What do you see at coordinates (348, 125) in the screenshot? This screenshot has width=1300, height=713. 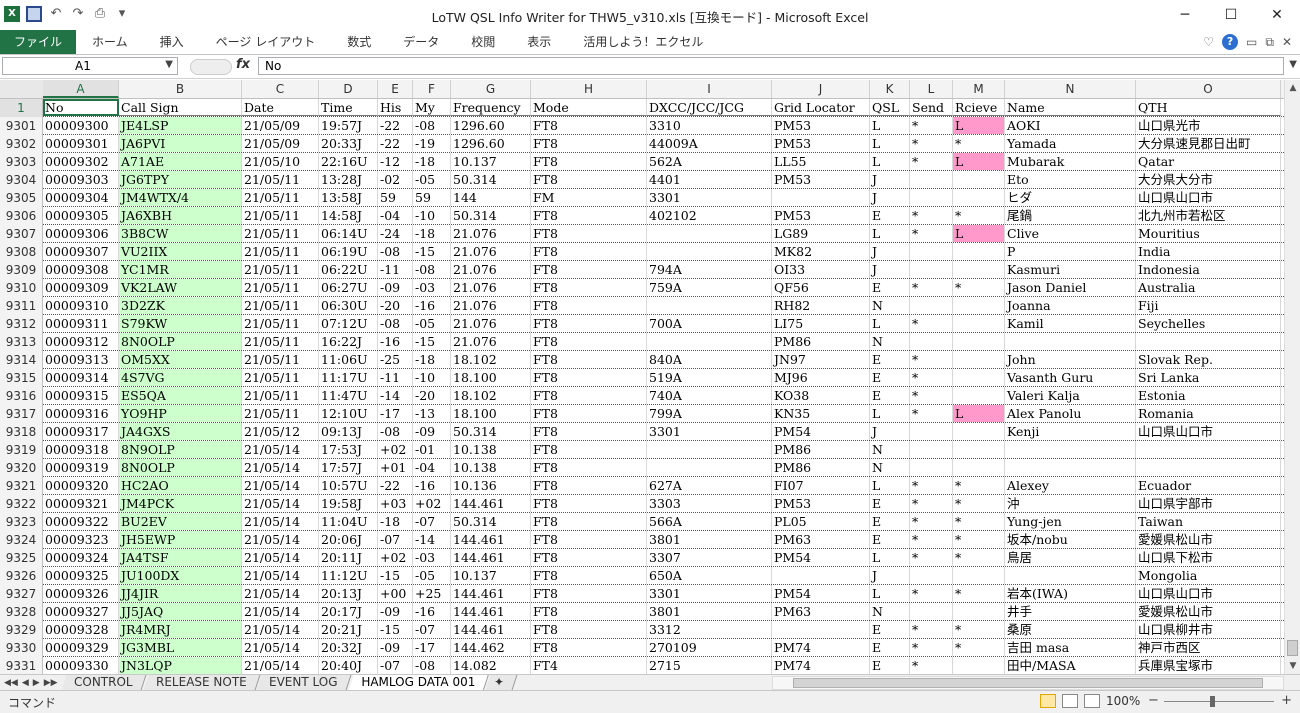 I see `cell-d: 19:57J` at bounding box center [348, 125].